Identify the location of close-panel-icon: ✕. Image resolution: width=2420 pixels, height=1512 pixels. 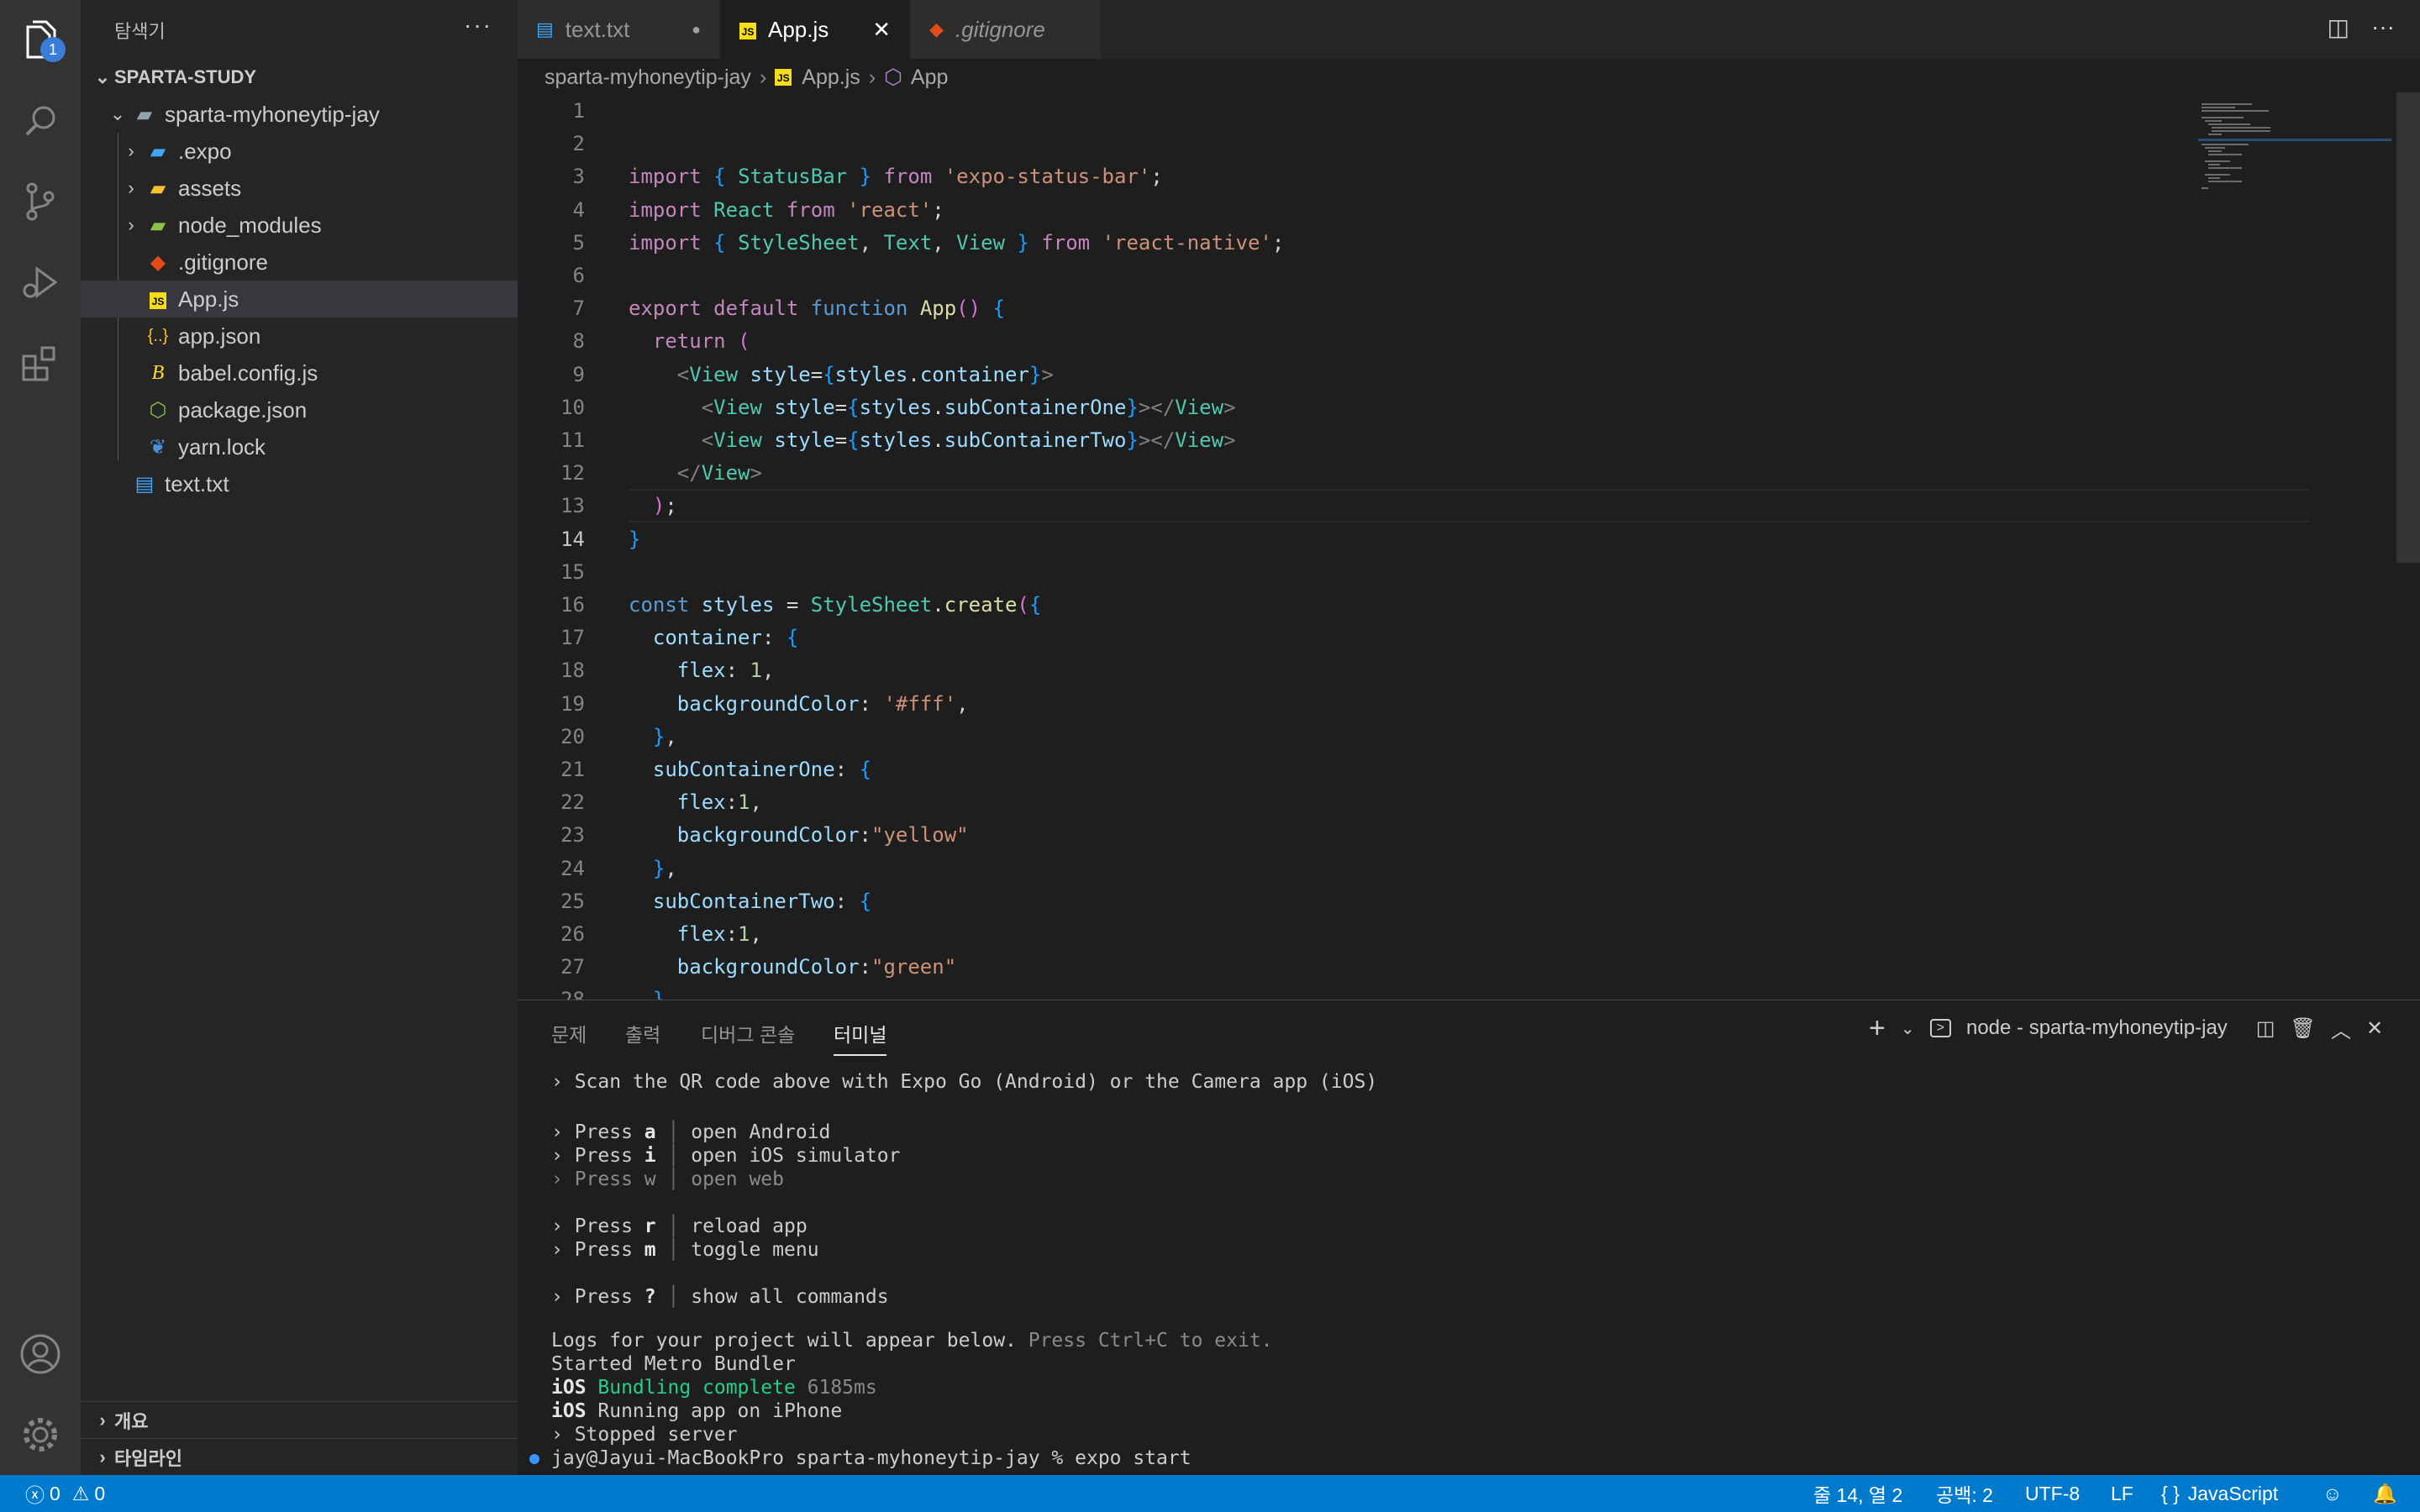
(2374, 1028).